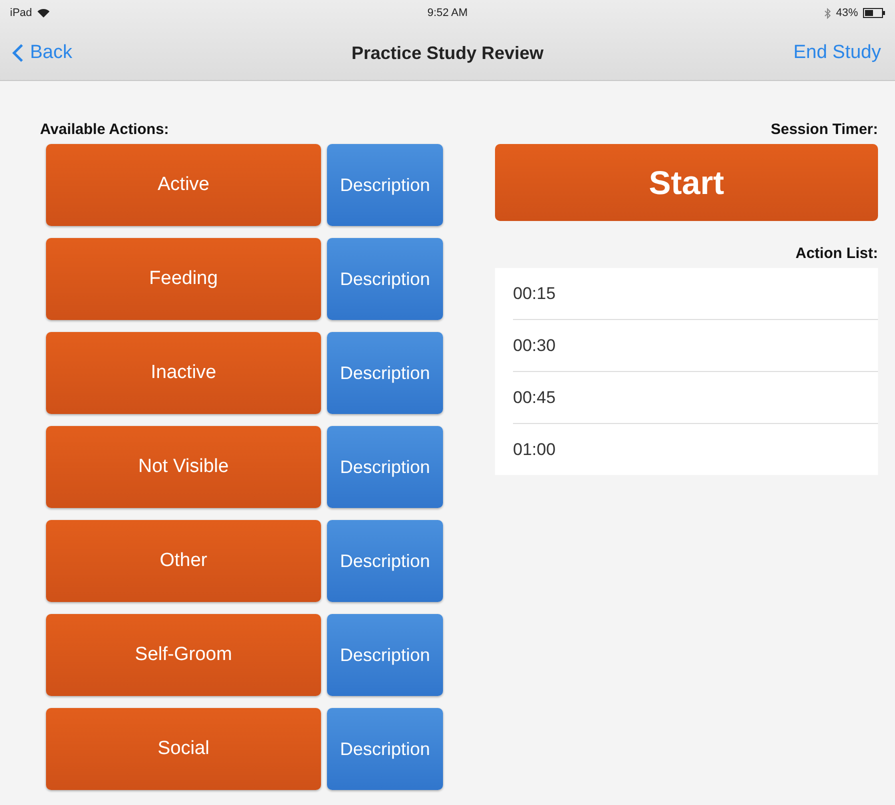 This screenshot has width=895, height=805. What do you see at coordinates (695, 294) in the screenshot?
I see `list-item: 00:15` at bounding box center [695, 294].